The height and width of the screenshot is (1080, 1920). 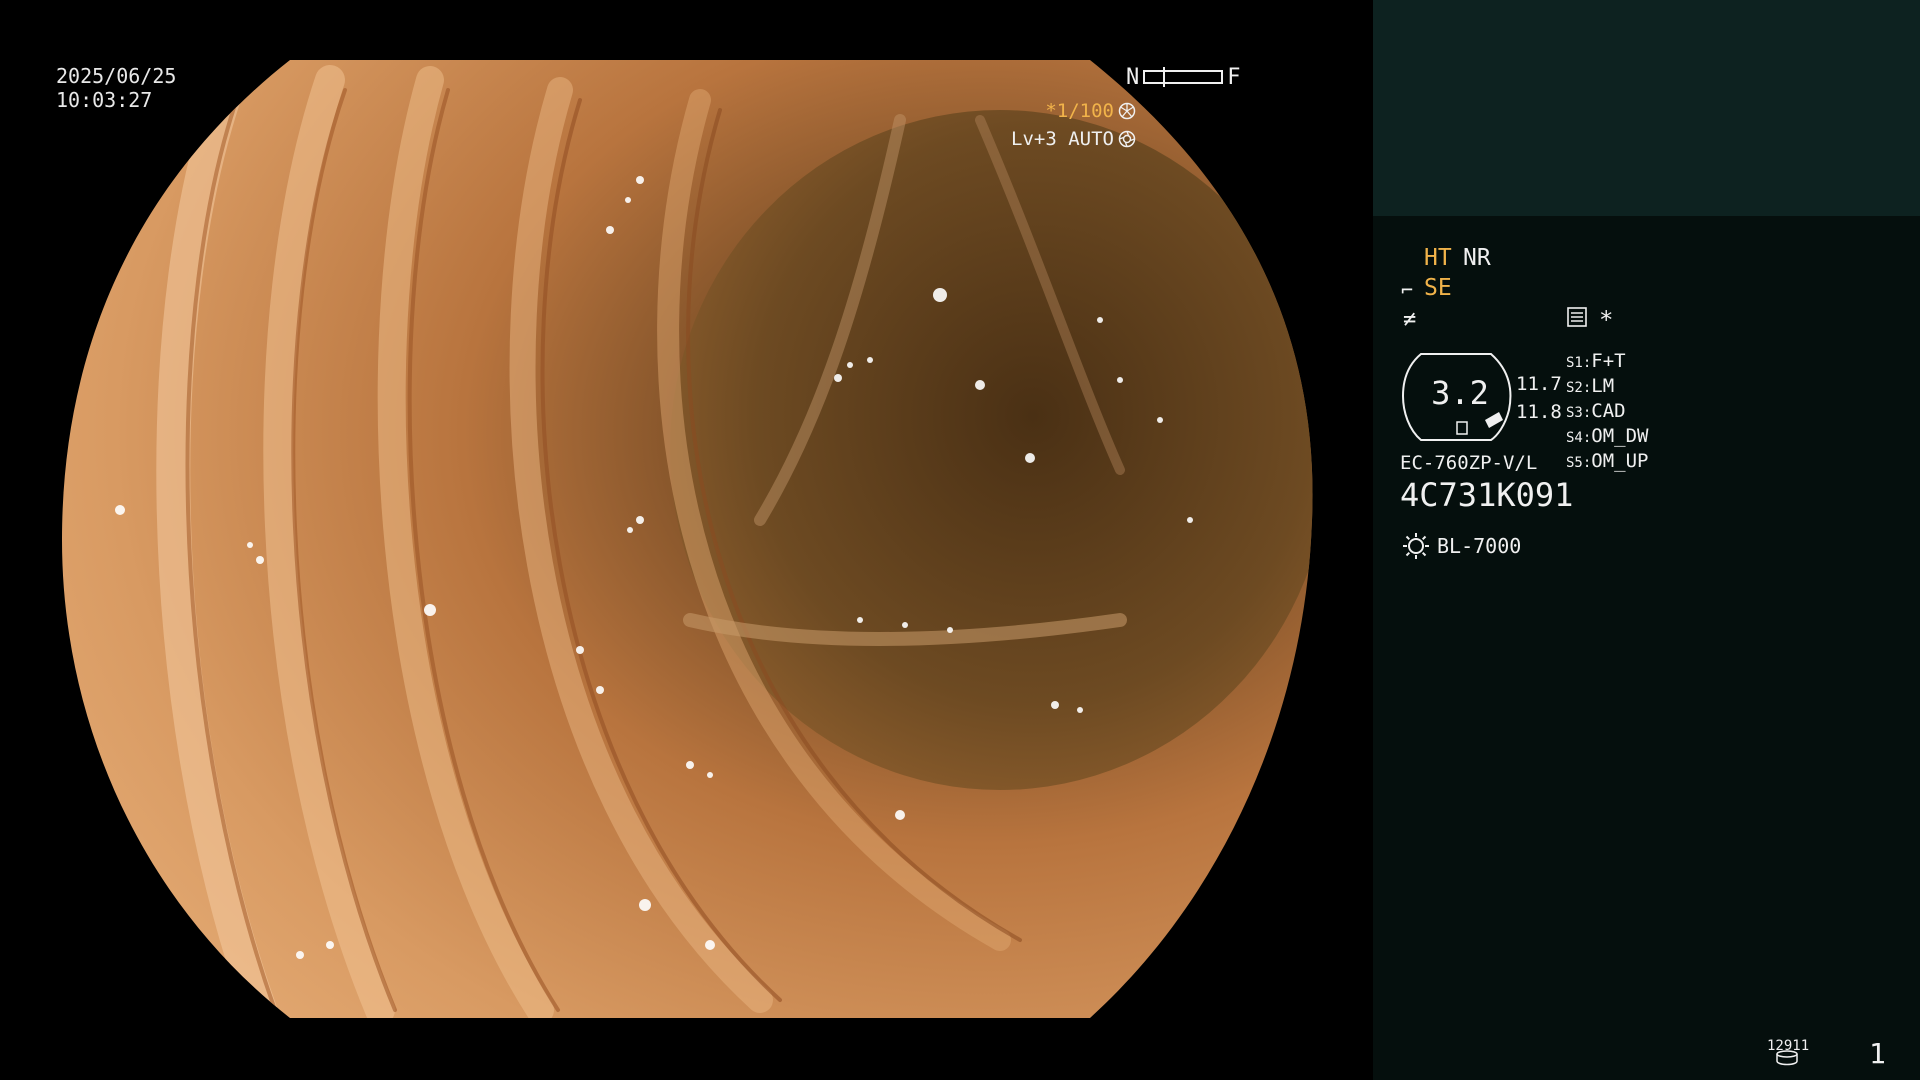 What do you see at coordinates (1787, 1058) in the screenshot?
I see `disk-icon` at bounding box center [1787, 1058].